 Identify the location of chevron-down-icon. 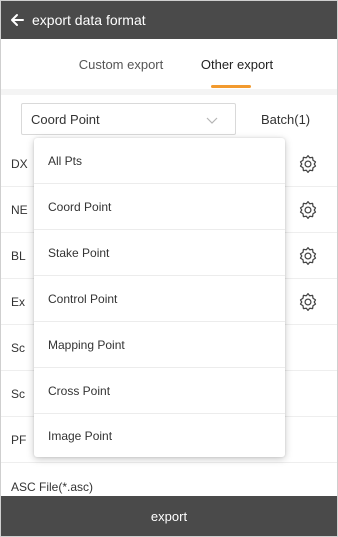
(212, 120).